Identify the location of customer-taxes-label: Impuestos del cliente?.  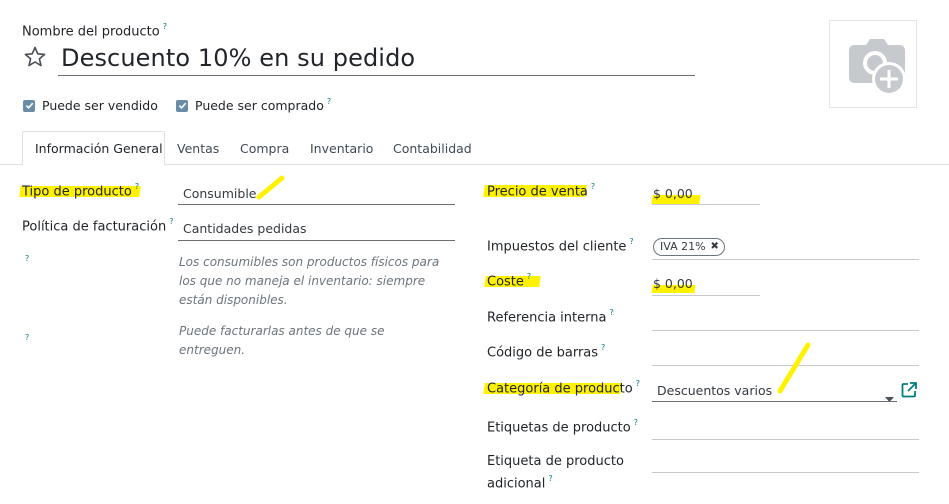
(560, 246).